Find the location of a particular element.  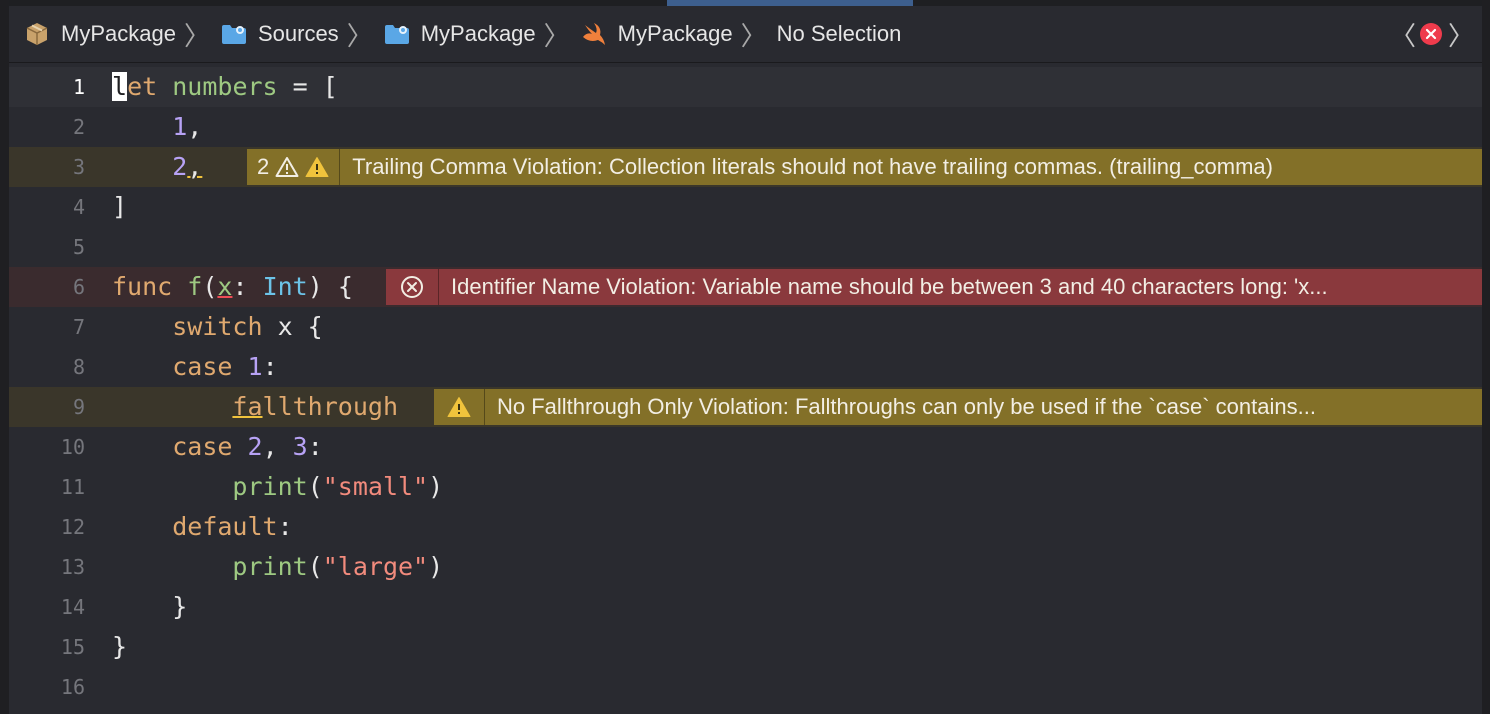

identifier: numbers is located at coordinates (225, 86).